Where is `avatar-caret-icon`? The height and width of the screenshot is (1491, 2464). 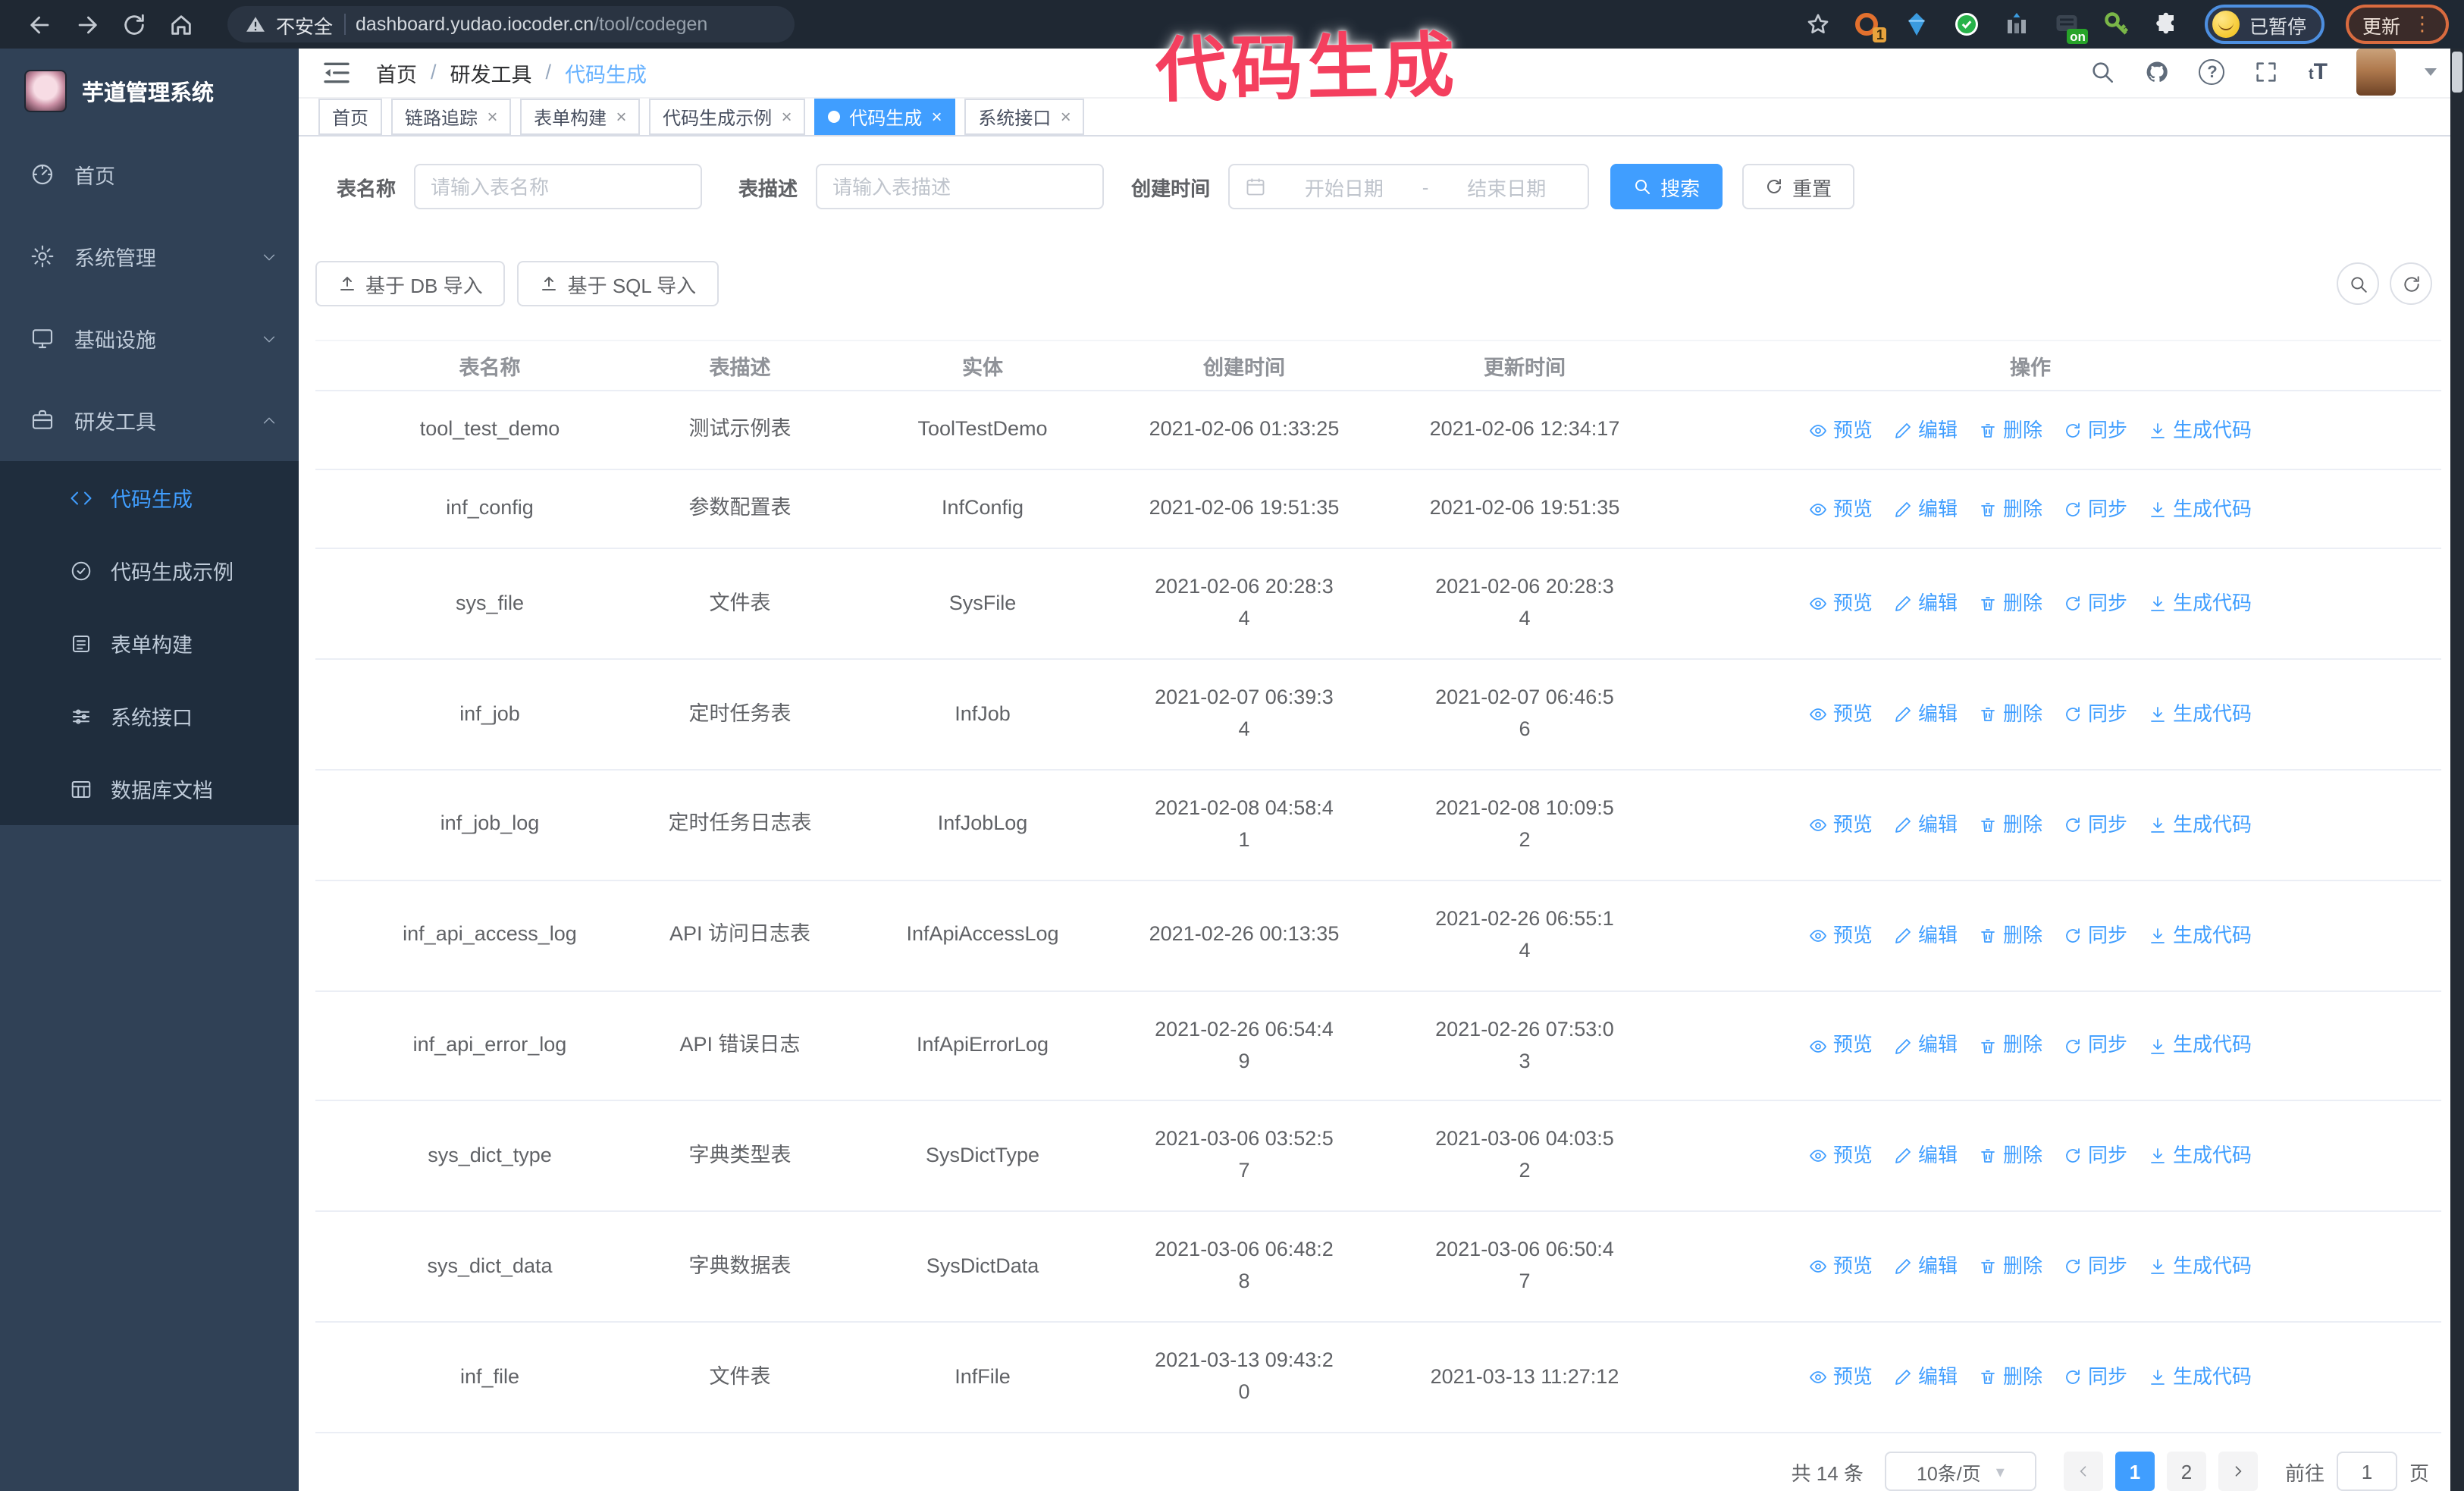
avatar-caret-icon is located at coordinates (2431, 72).